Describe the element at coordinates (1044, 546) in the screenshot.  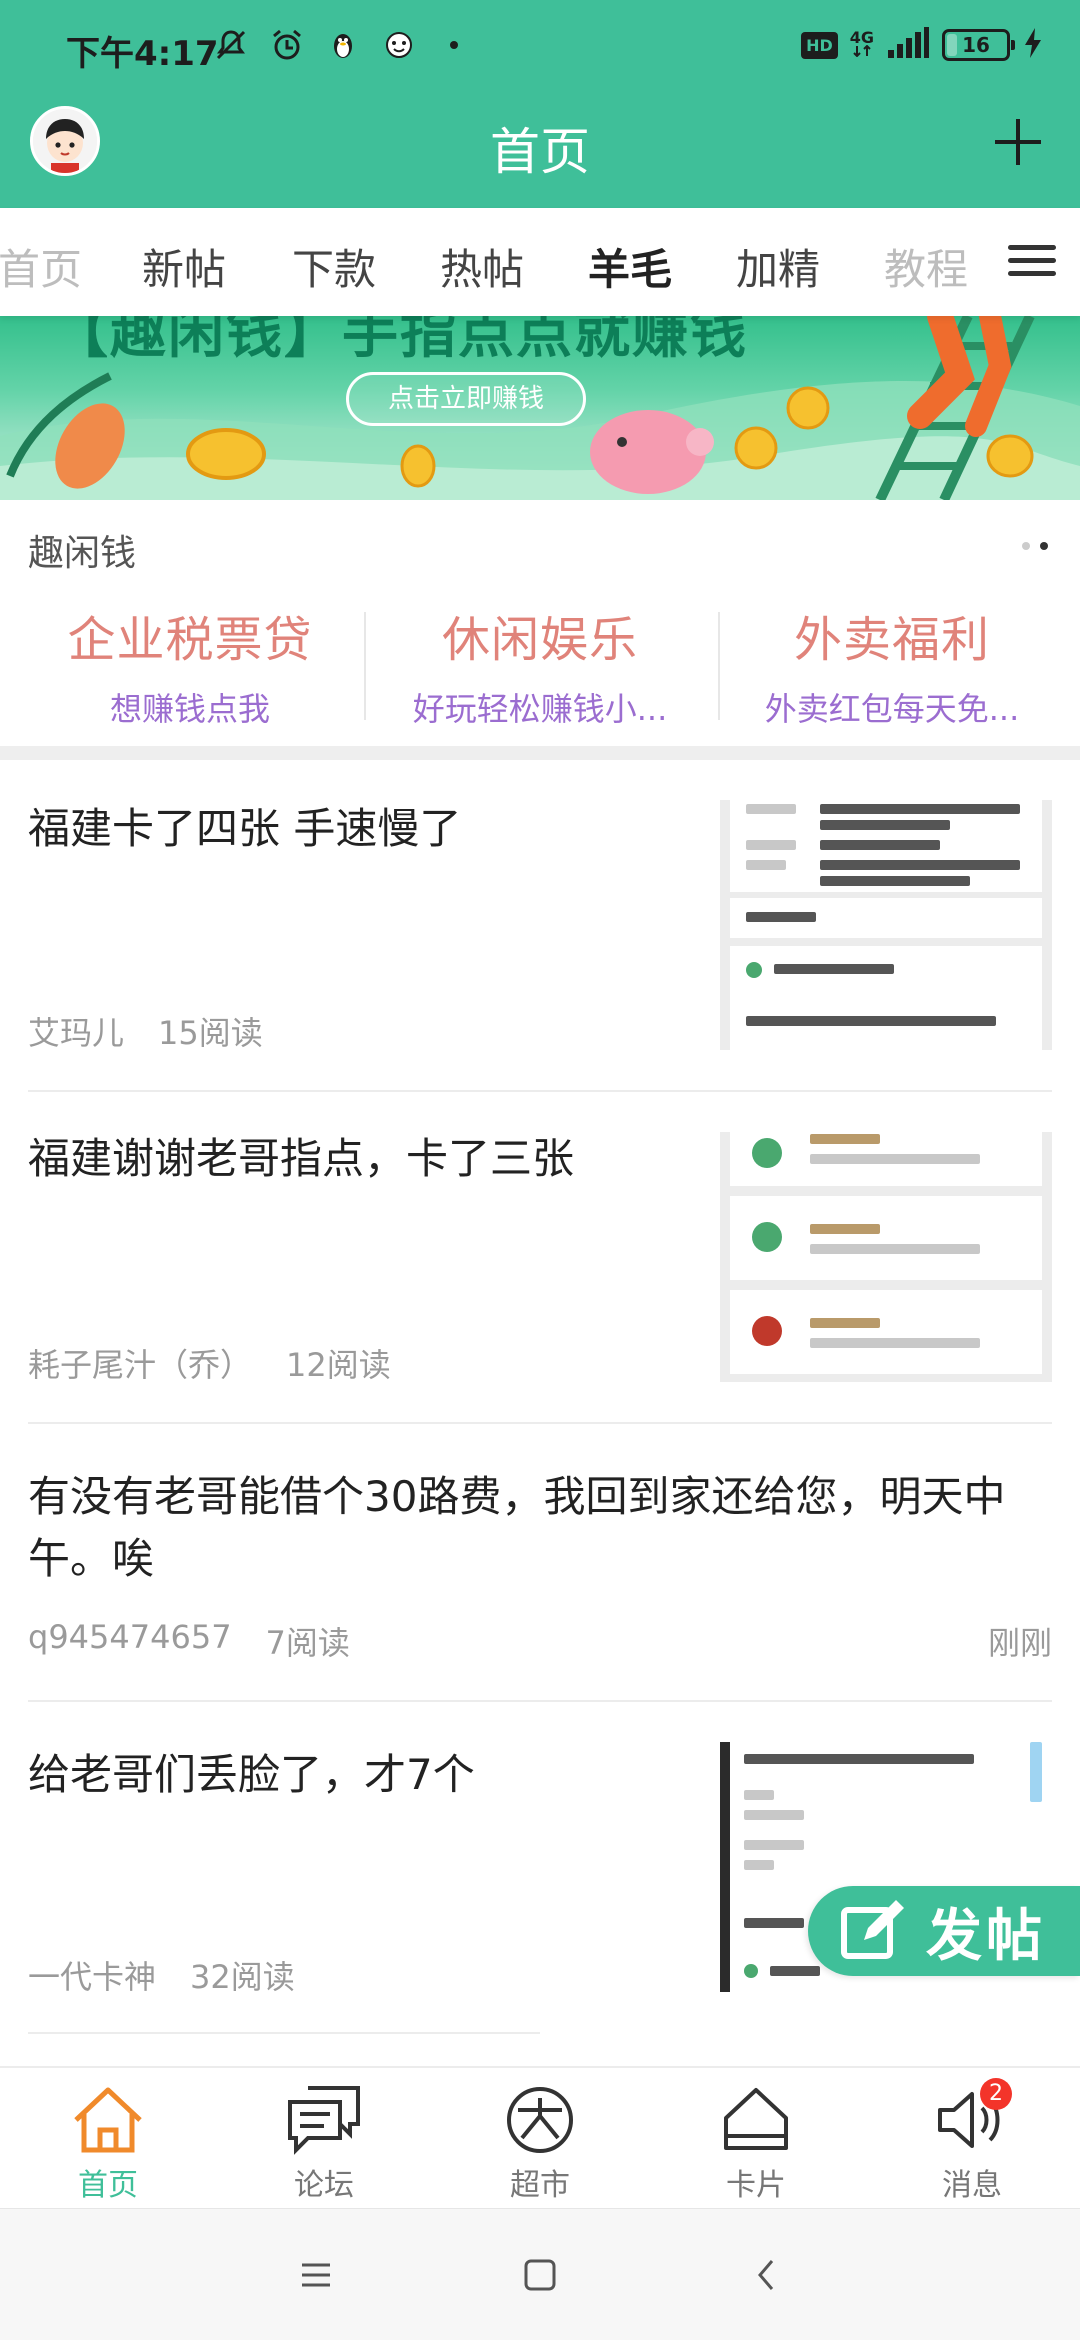
I see `pager-dot-active` at that location.